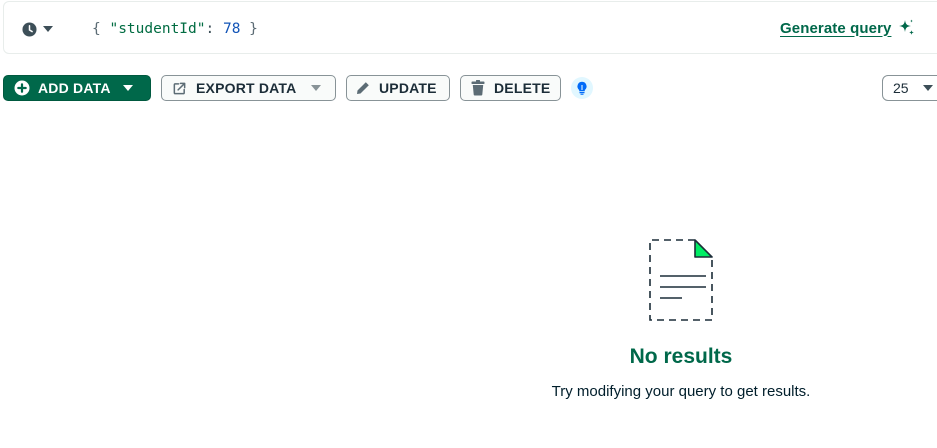  Describe the element at coordinates (470, 27) in the screenshot. I see `query-bar: { "studentId": 78 } Generate query` at that location.